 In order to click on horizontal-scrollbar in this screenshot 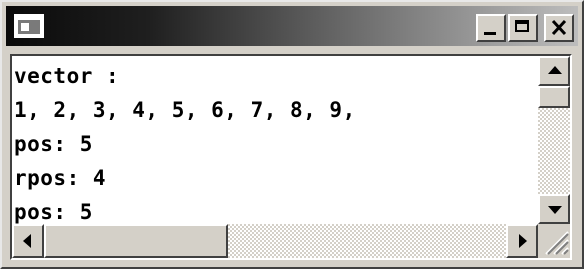, I will do `click(275, 241)`.